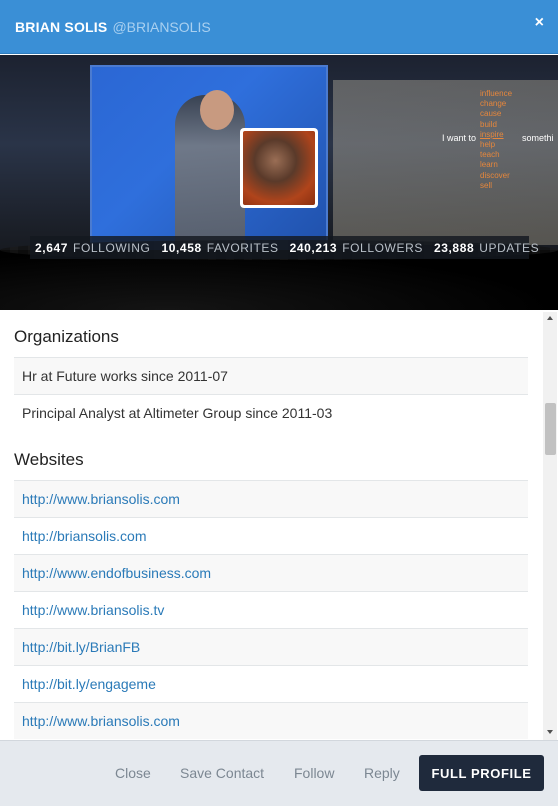 The image size is (558, 806). Describe the element at coordinates (486, 185) in the screenshot. I see `banner-word: sell` at that location.